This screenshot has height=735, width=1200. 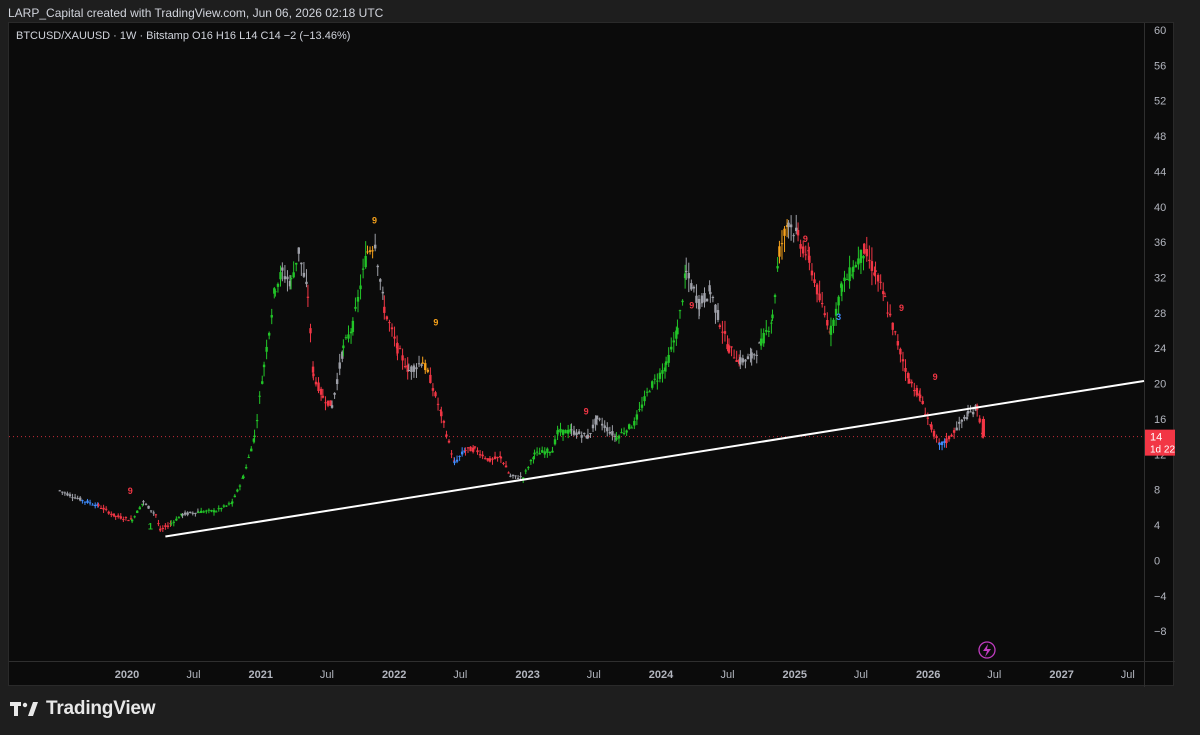 I want to click on x-tick-label: Jul, so click(x=1128, y=675).